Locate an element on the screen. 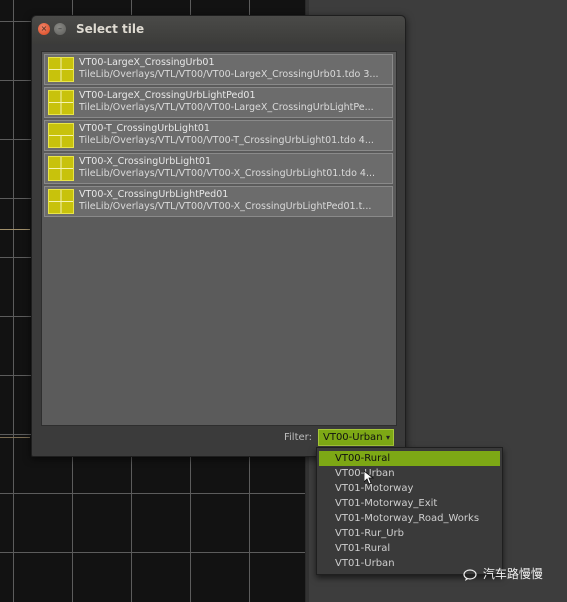  watermark: 汽车路慢慢 is located at coordinates (513, 575).